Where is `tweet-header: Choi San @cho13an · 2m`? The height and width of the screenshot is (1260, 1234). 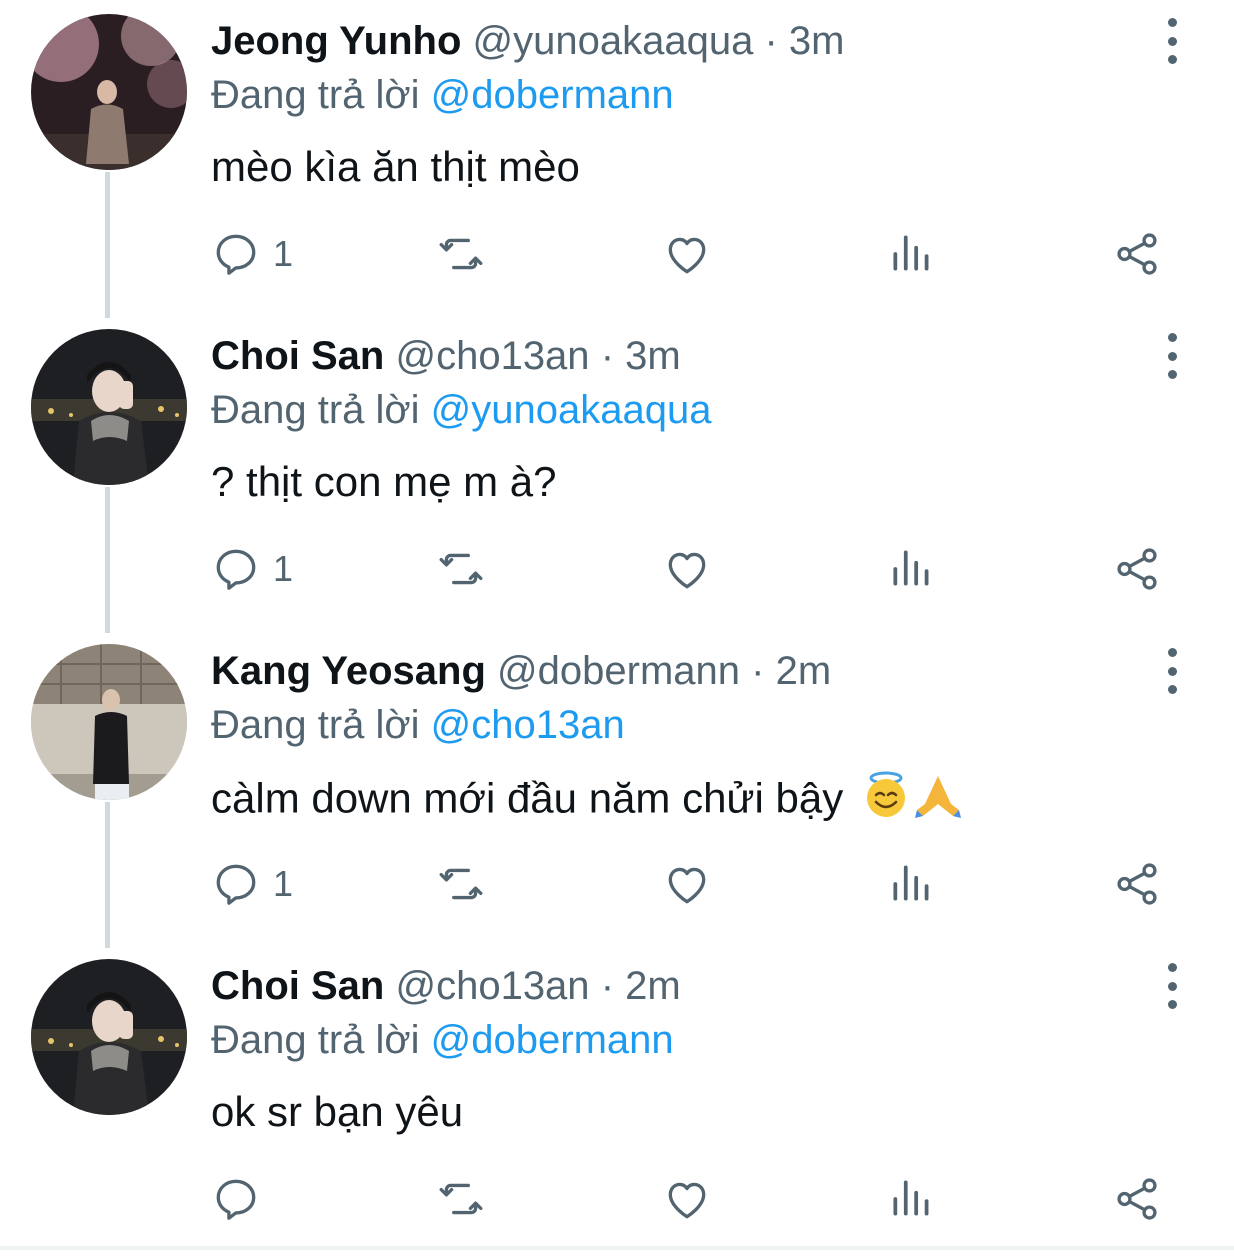 tweet-header: Choi San @cho13an · 2m is located at coordinates (446, 986).